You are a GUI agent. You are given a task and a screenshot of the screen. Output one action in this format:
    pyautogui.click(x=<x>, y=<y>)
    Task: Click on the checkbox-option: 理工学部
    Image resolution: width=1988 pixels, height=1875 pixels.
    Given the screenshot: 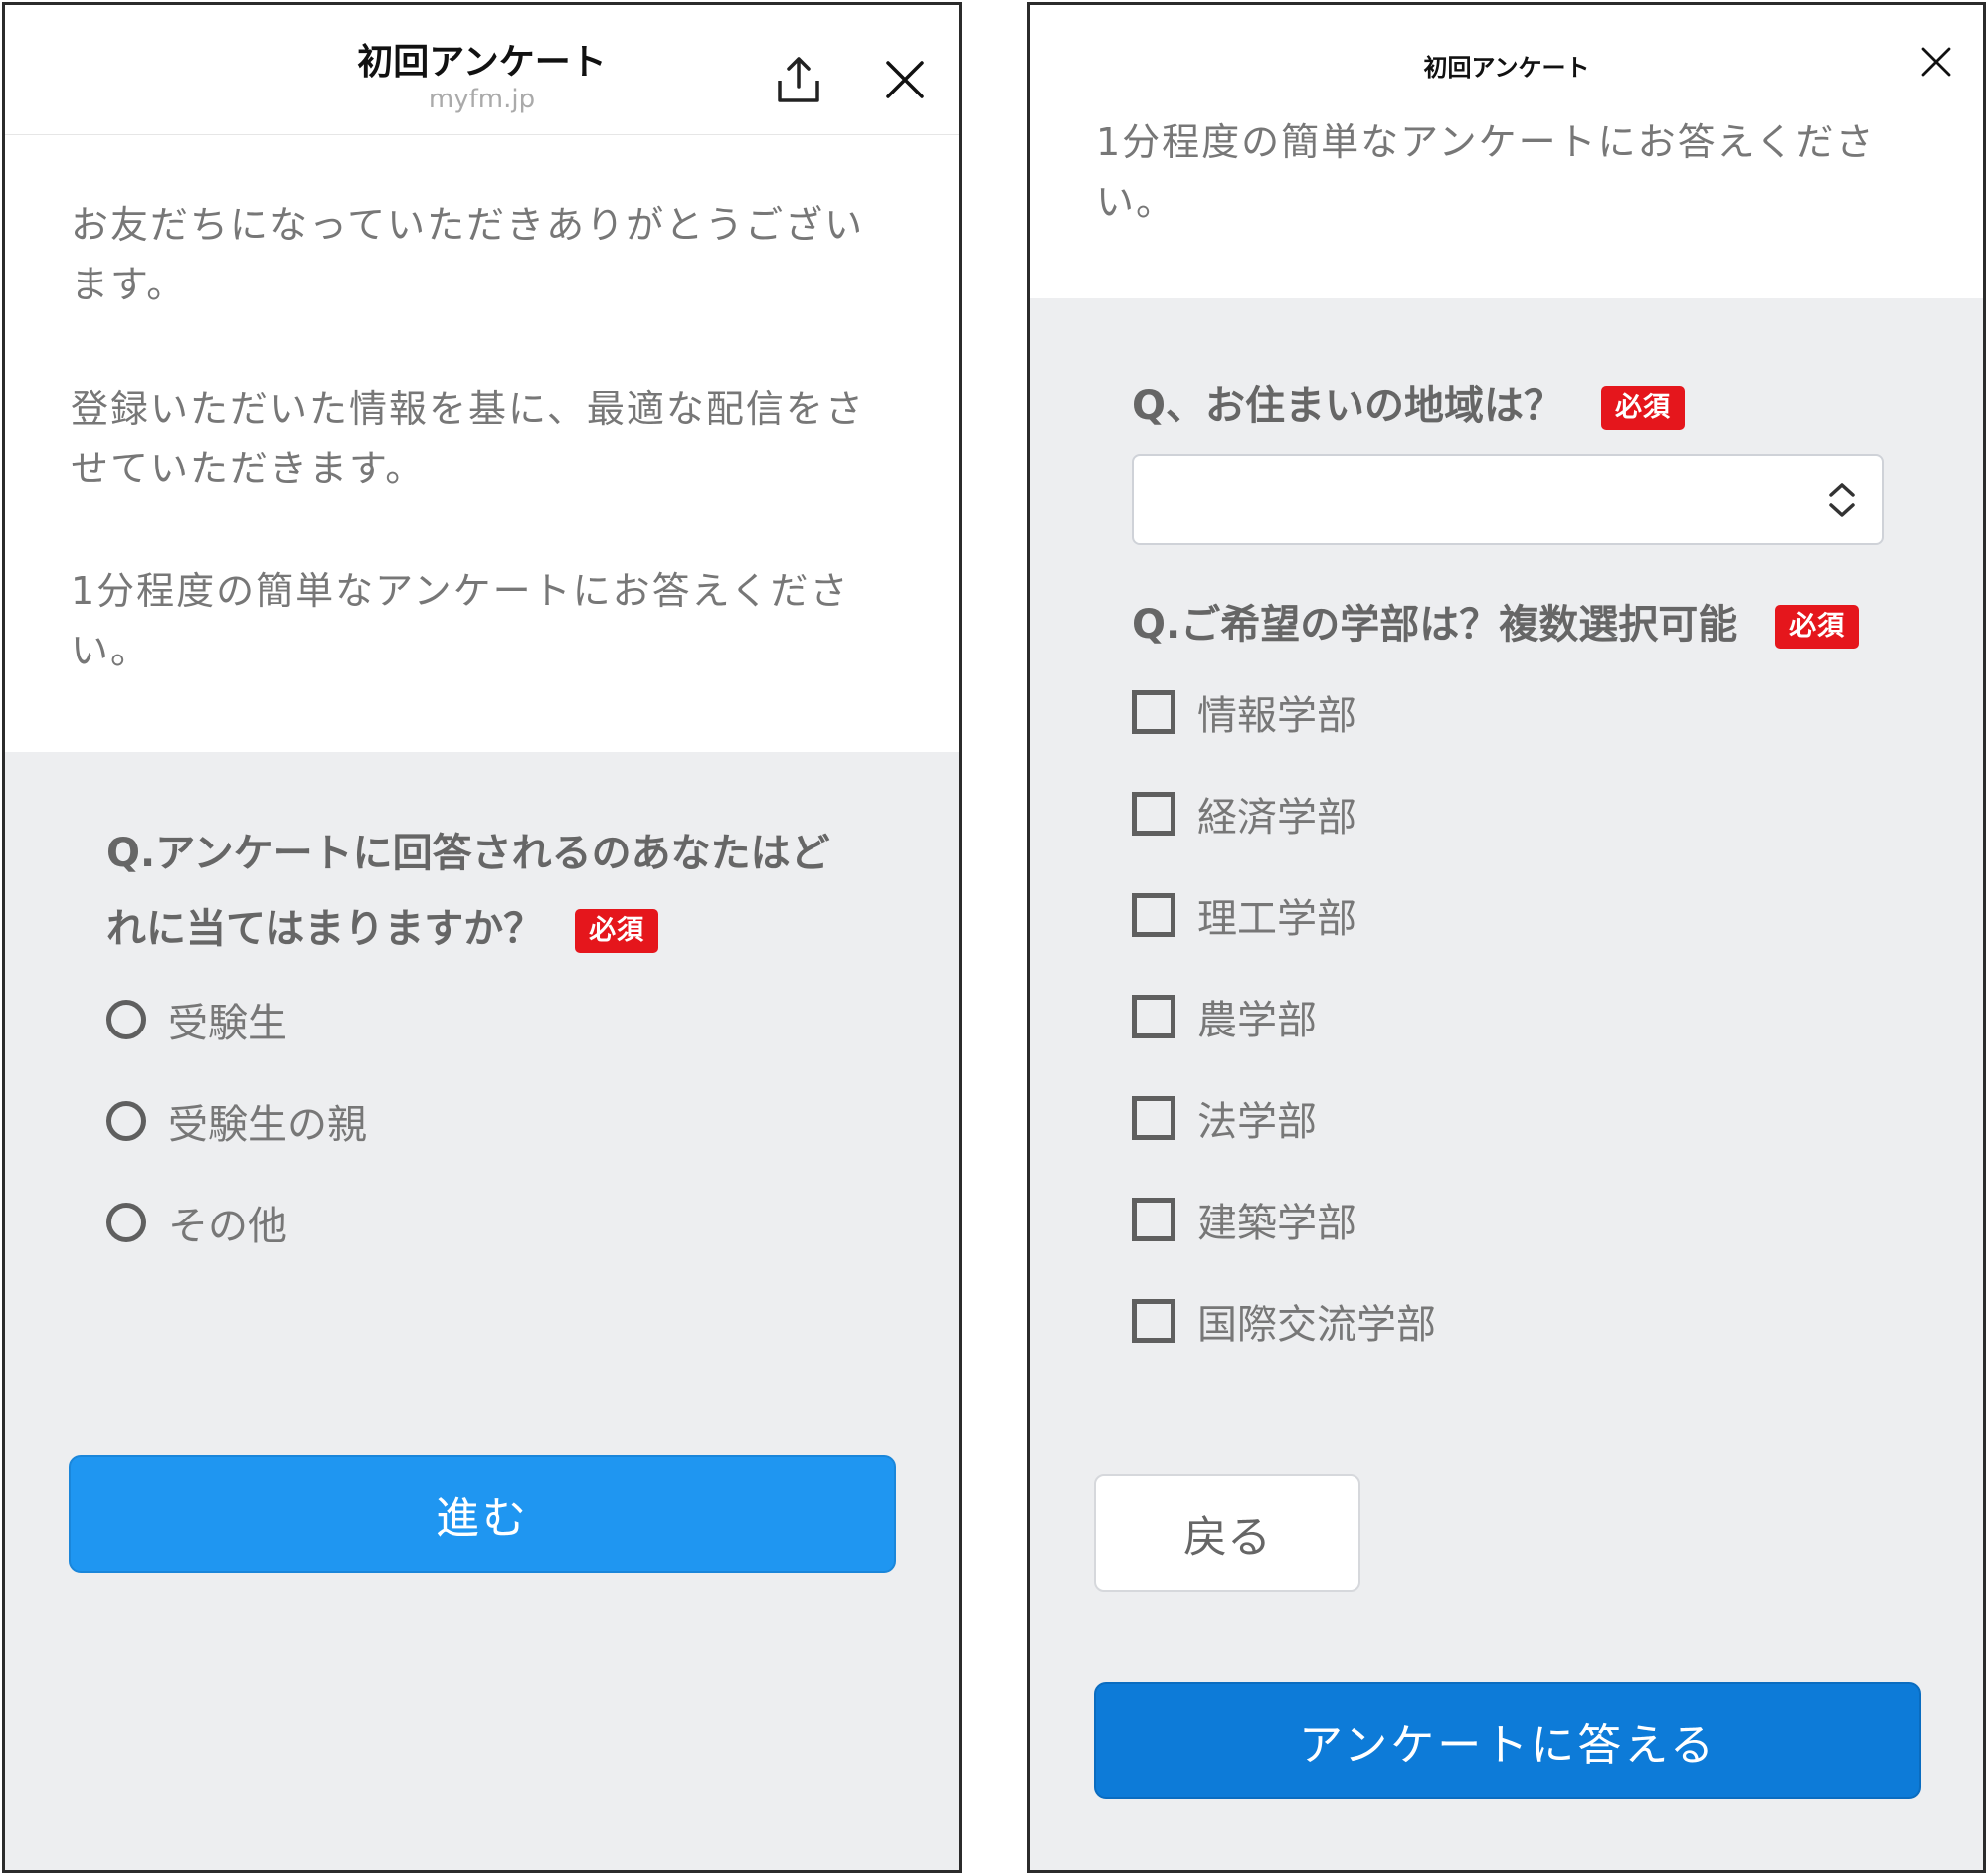 What is the action you would take?
    pyautogui.click(x=1244, y=915)
    